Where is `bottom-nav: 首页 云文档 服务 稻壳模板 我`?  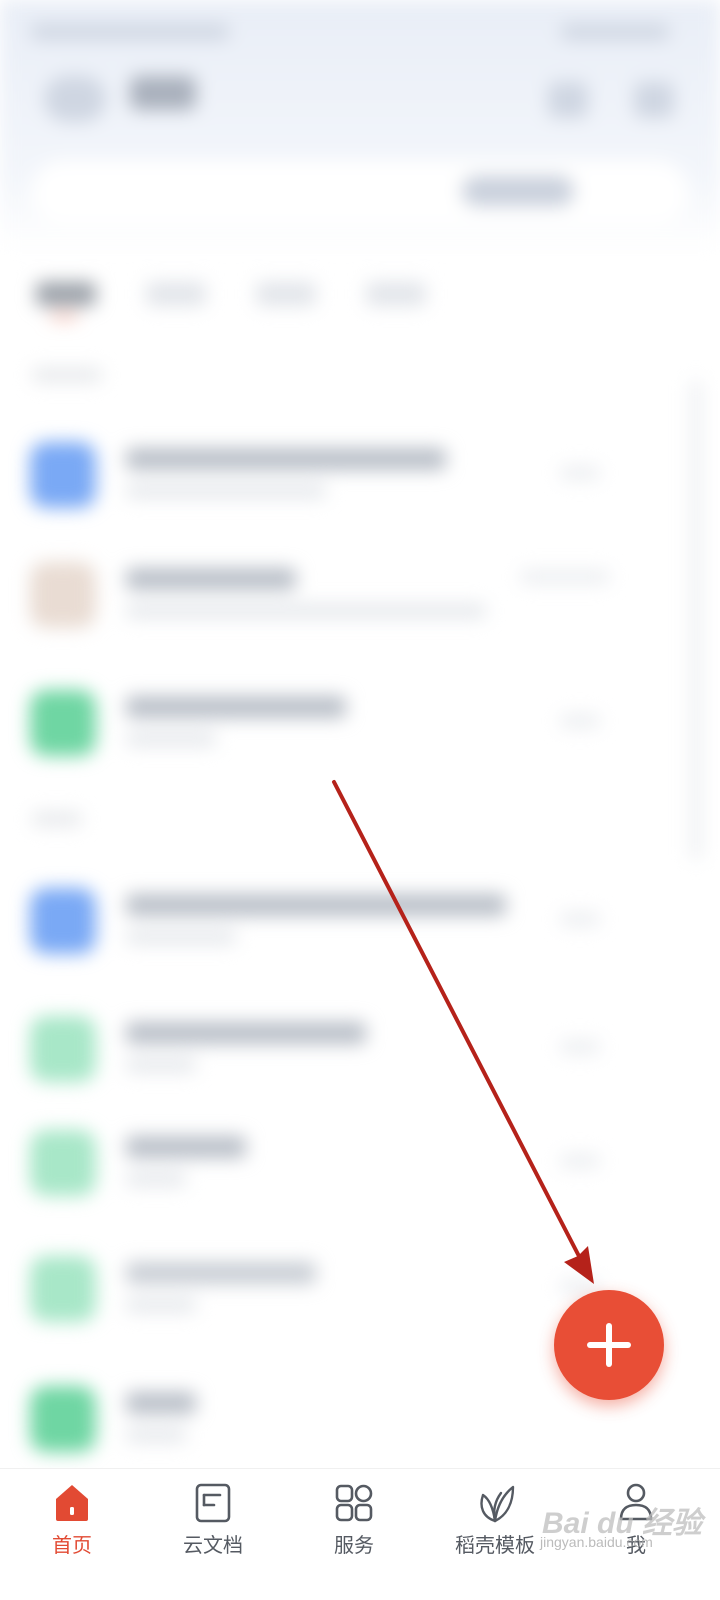 bottom-nav: 首页 云文档 服务 稻壳模板 我 is located at coordinates (360, 1534).